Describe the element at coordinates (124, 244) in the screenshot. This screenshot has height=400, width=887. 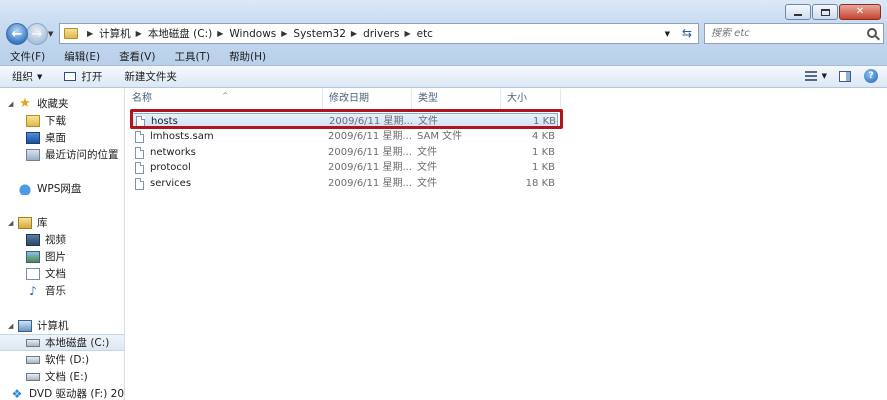
I see `pane-divider` at that location.